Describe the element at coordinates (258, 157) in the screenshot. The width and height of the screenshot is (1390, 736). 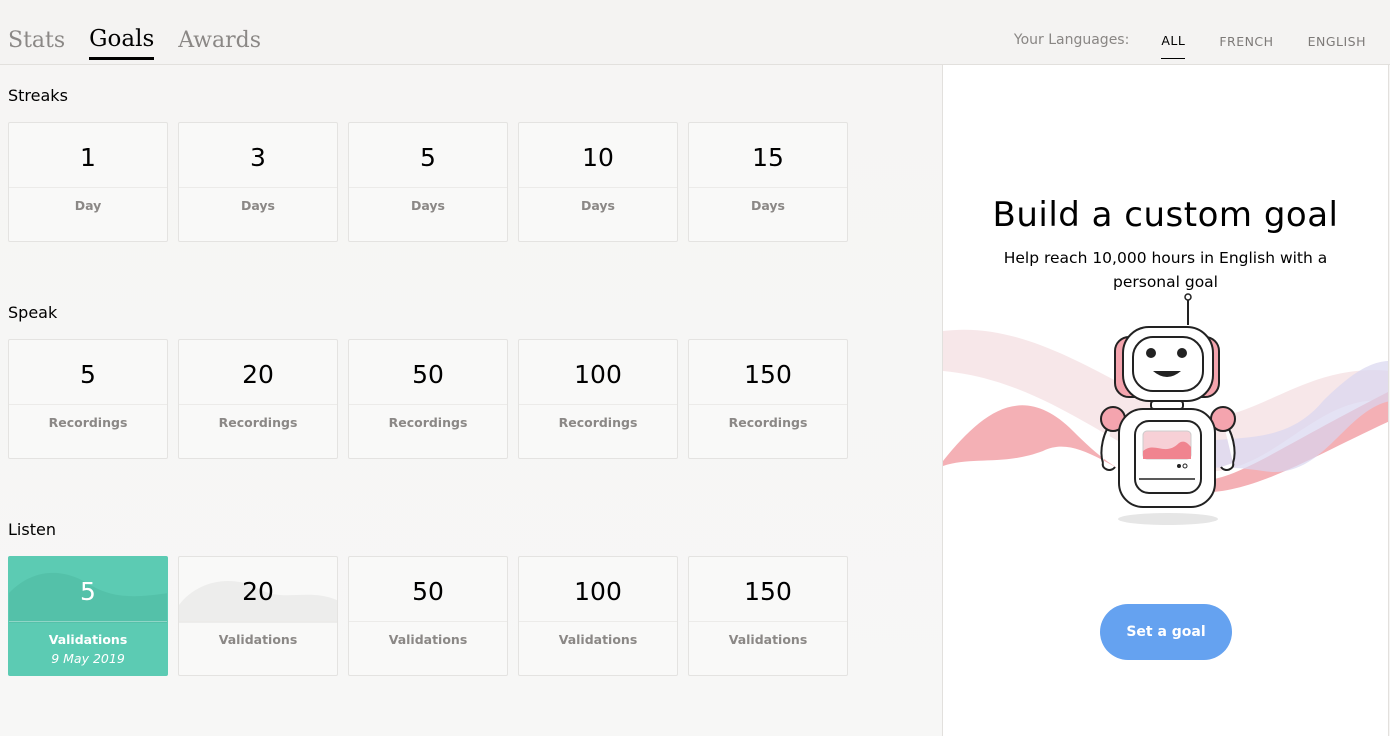
I see `goal-value: 3` at that location.